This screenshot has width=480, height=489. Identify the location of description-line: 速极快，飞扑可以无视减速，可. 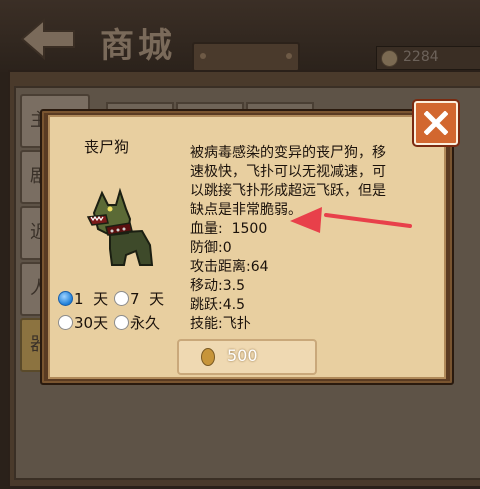
(288, 172).